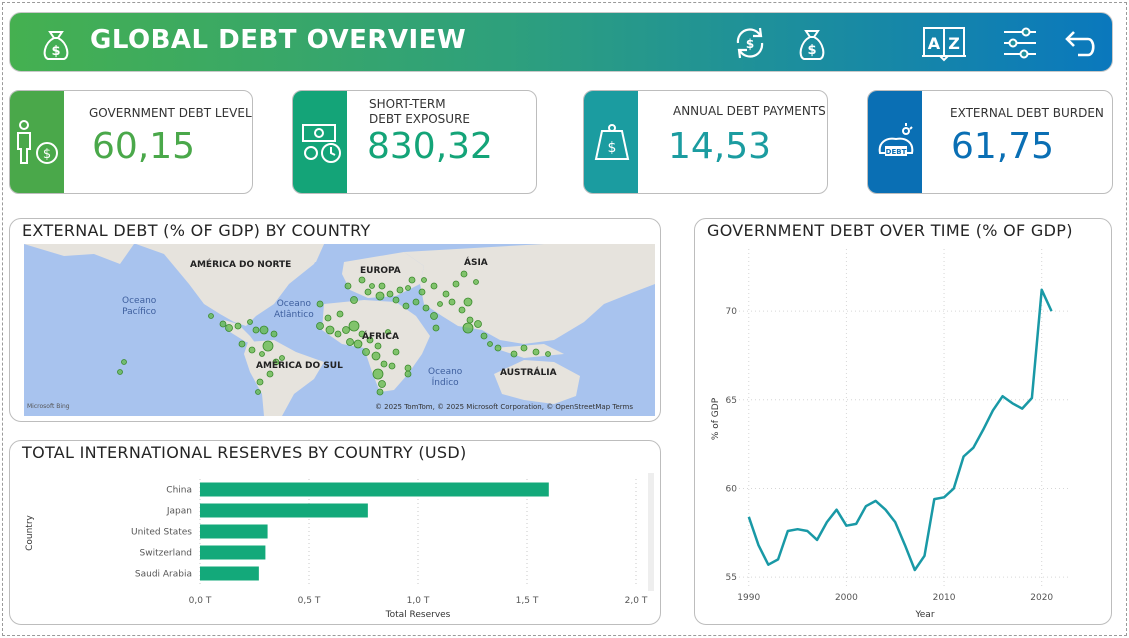 The image size is (1129, 638). Describe the element at coordinates (527, 601) in the screenshot. I see `x-tick-label: 1,5 T` at that location.